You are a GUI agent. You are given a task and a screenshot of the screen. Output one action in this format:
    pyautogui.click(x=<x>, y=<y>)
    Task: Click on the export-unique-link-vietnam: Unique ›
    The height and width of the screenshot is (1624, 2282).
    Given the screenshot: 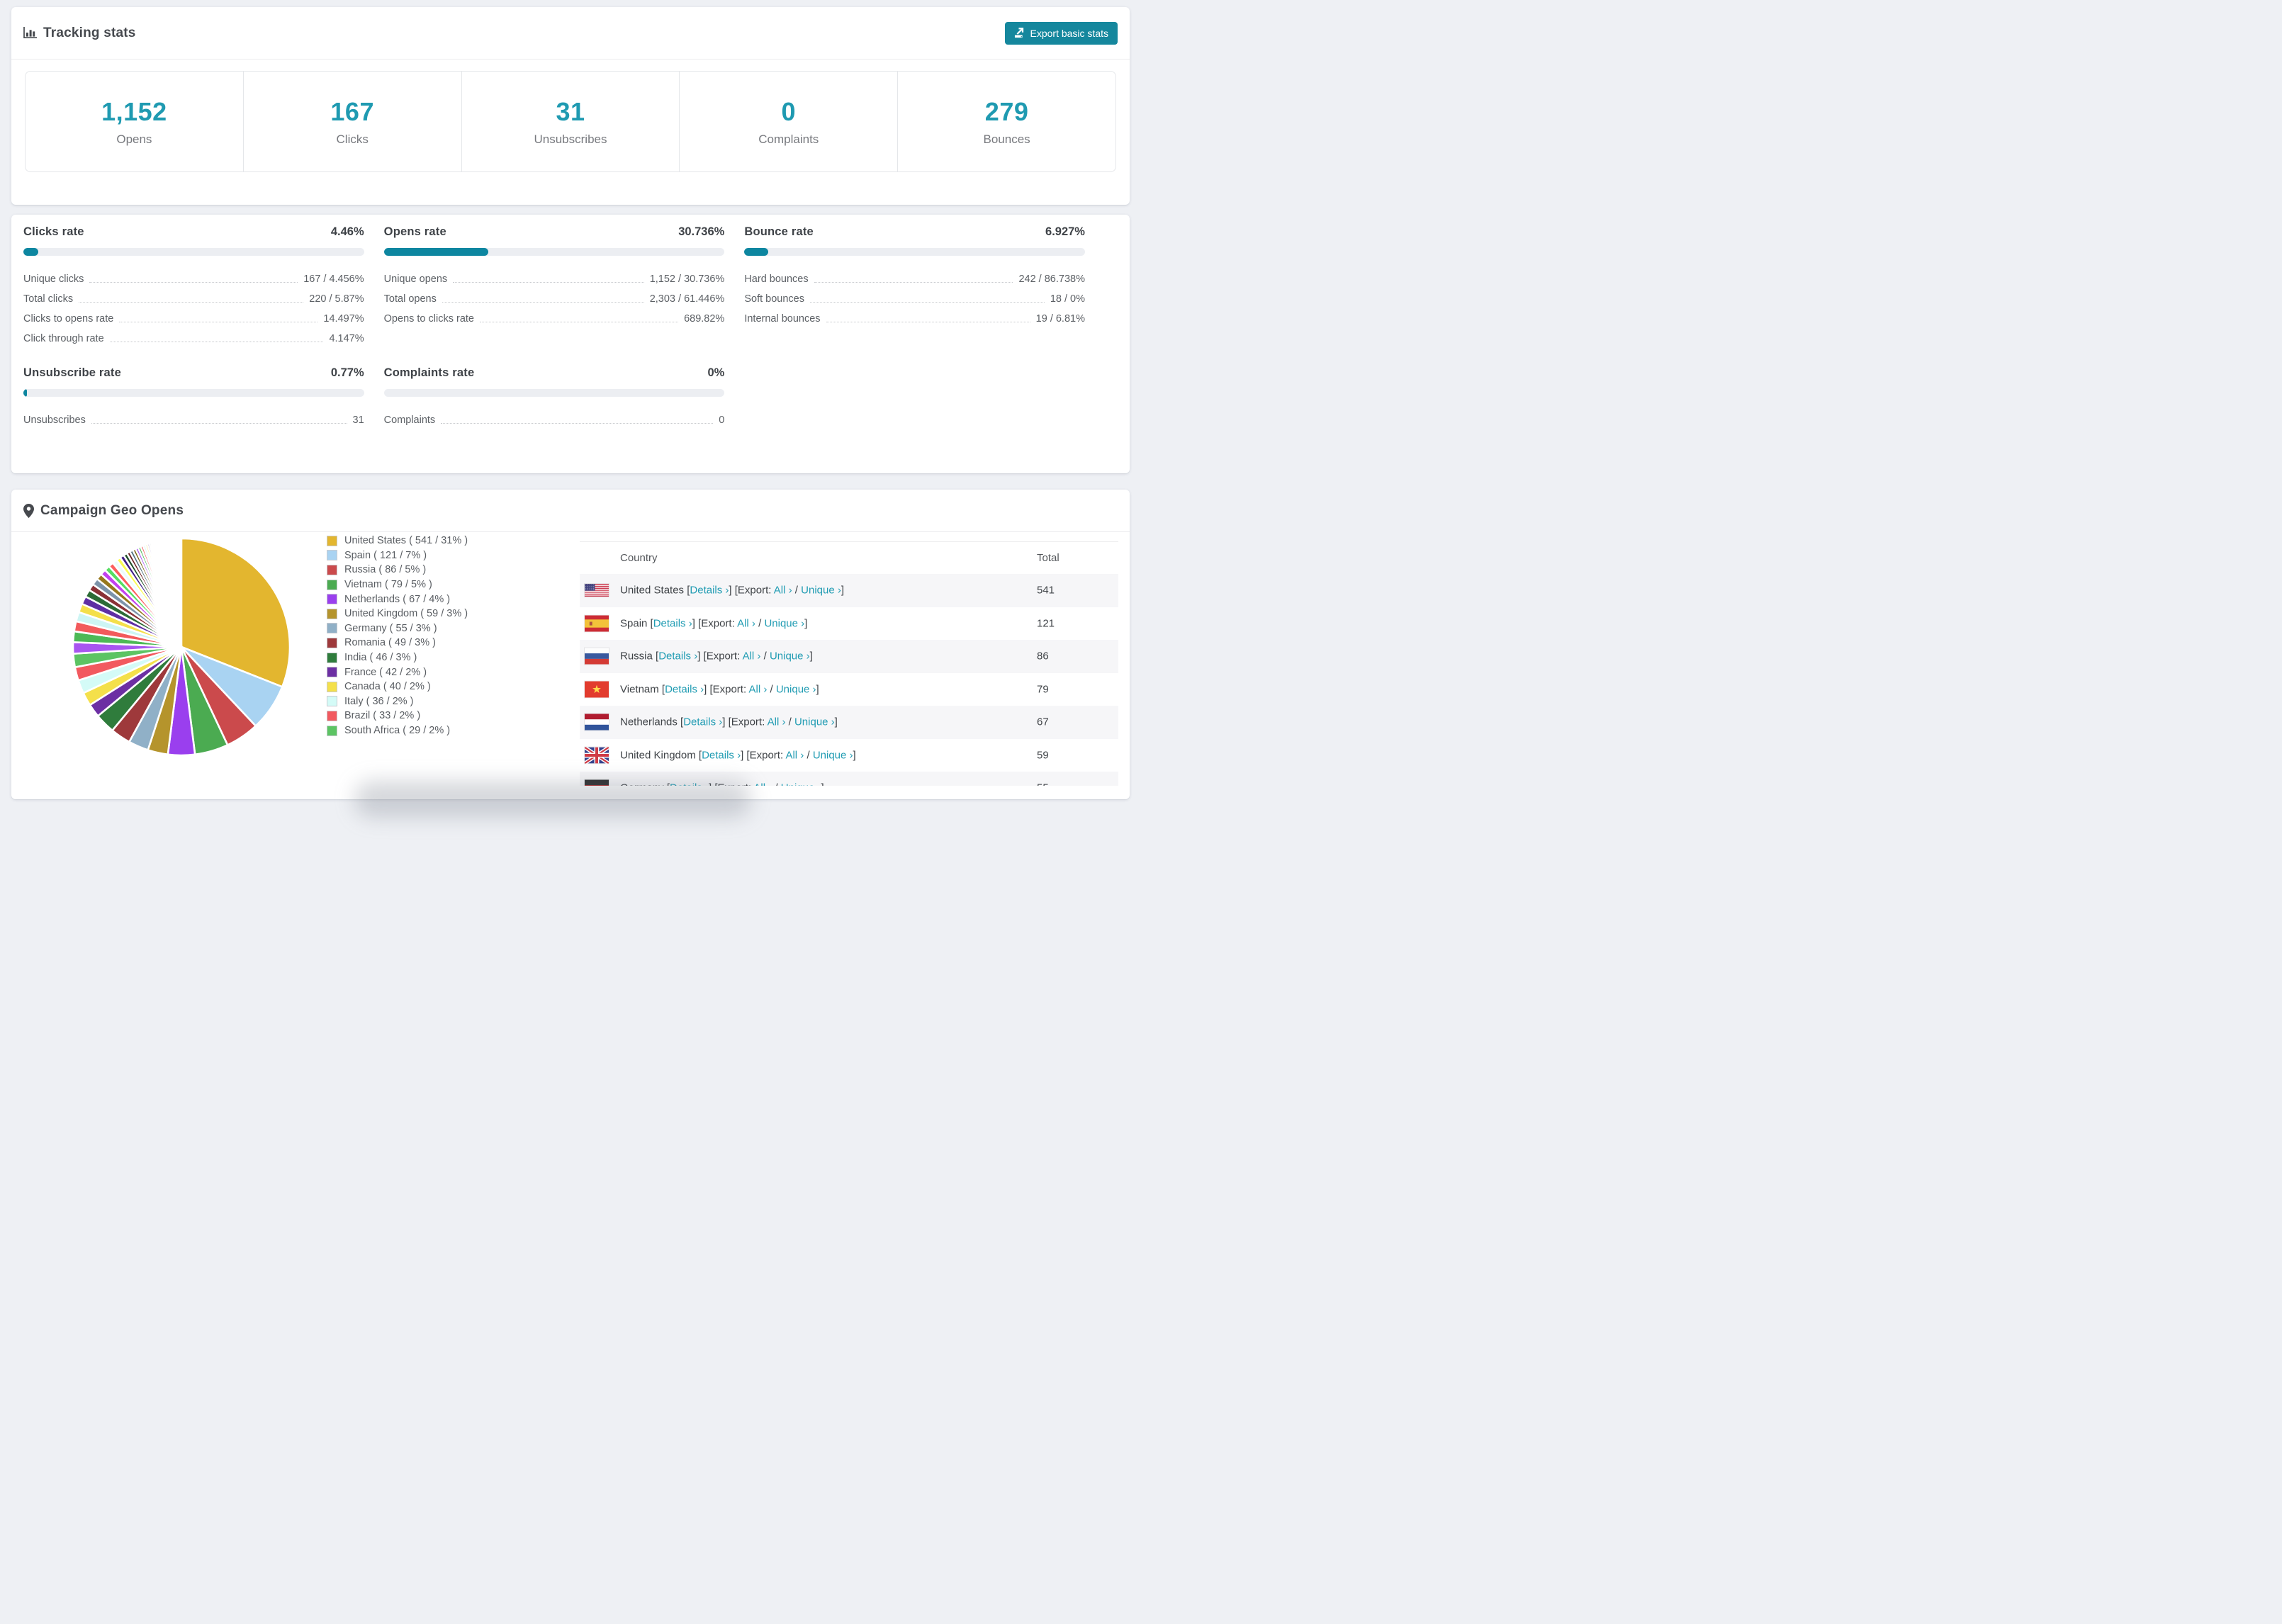 What is the action you would take?
    pyautogui.click(x=796, y=689)
    